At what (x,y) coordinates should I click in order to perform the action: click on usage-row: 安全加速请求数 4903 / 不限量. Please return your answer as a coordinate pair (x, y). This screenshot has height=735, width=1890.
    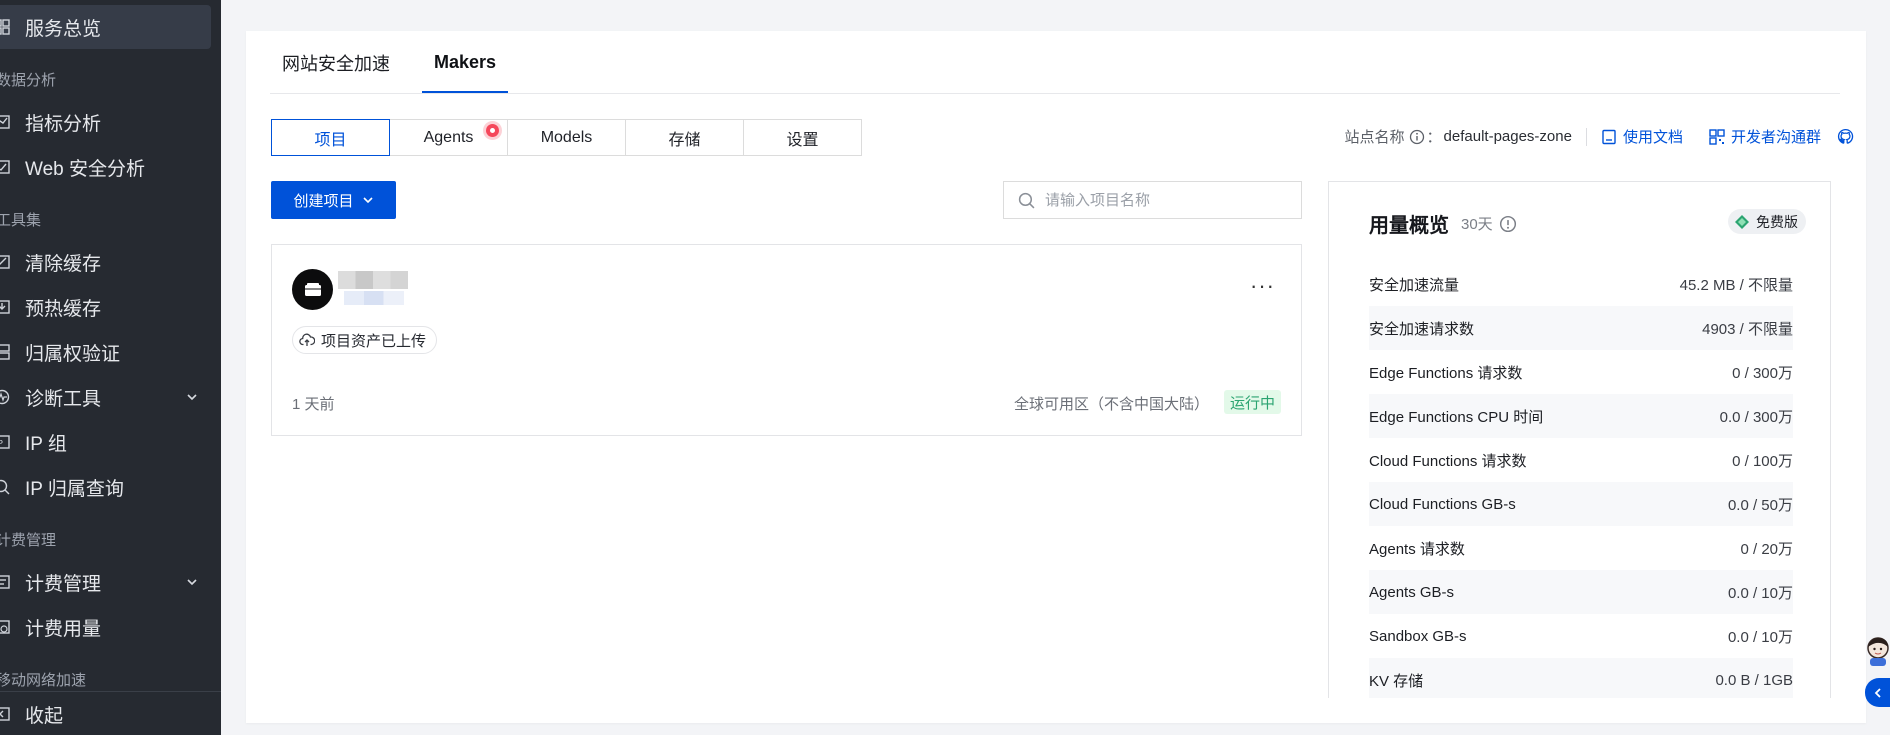
    Looking at the image, I should click on (1581, 328).